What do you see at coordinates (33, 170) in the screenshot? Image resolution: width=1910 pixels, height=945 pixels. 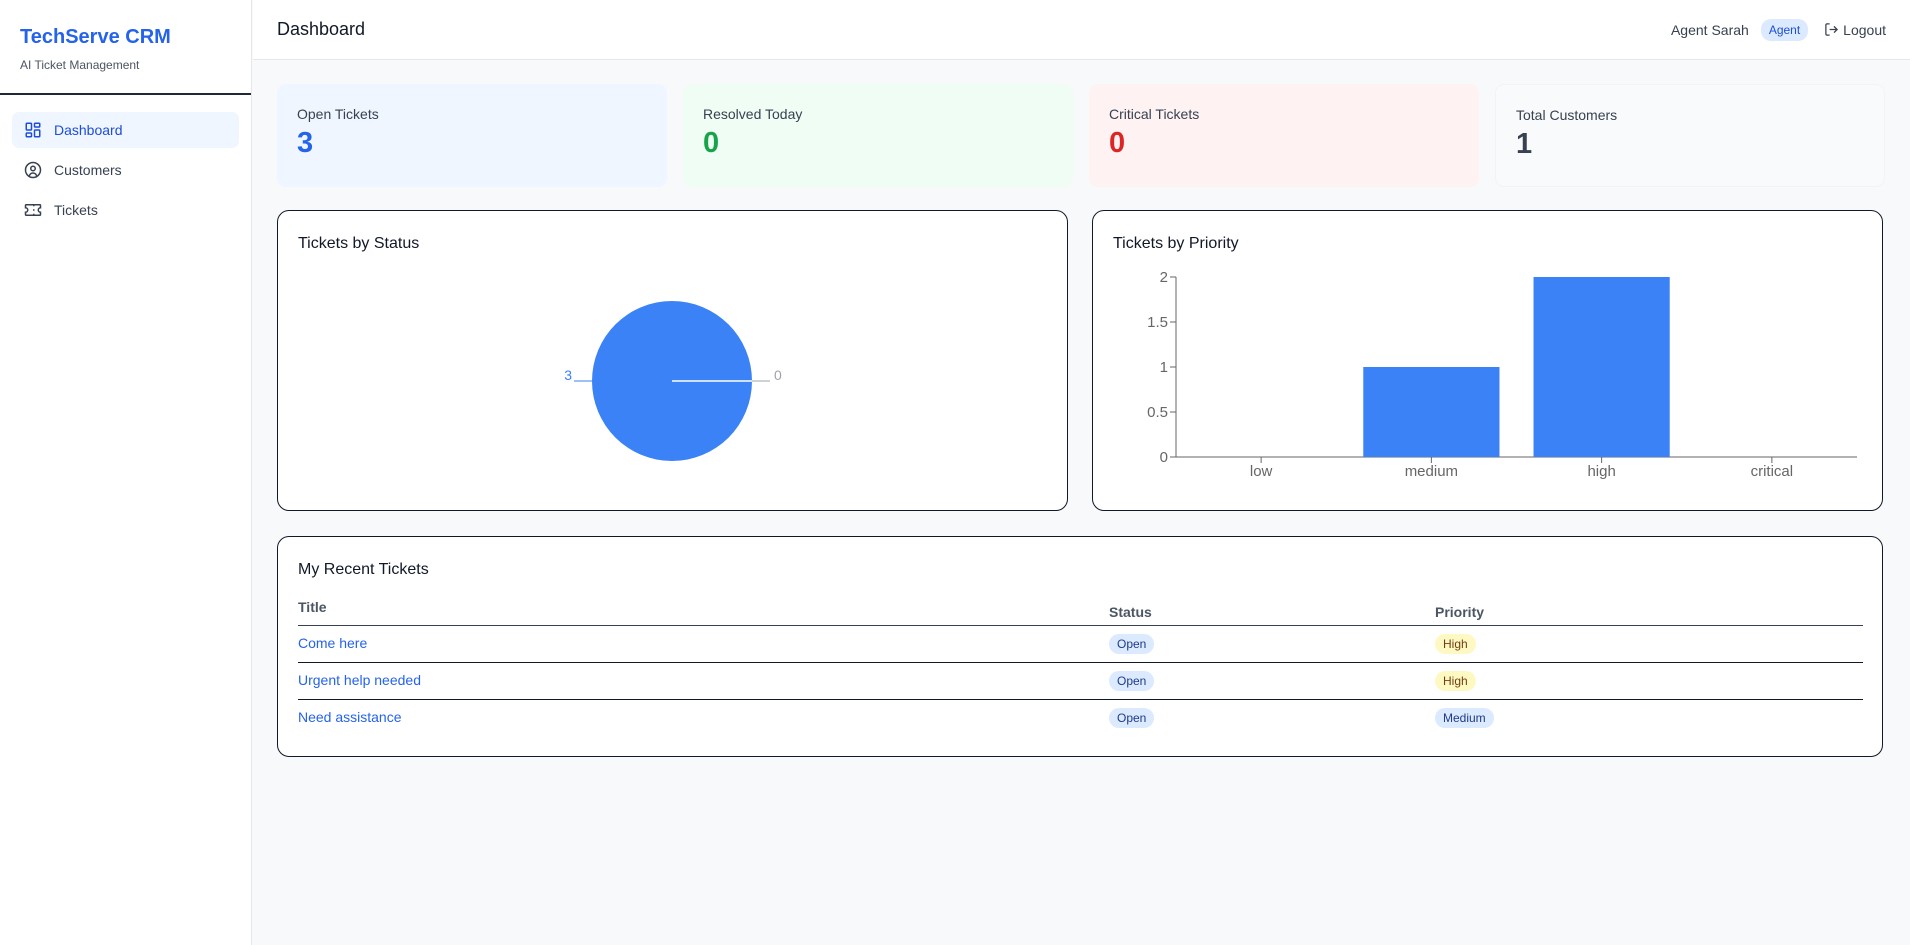 I see `user-circle-icon` at bounding box center [33, 170].